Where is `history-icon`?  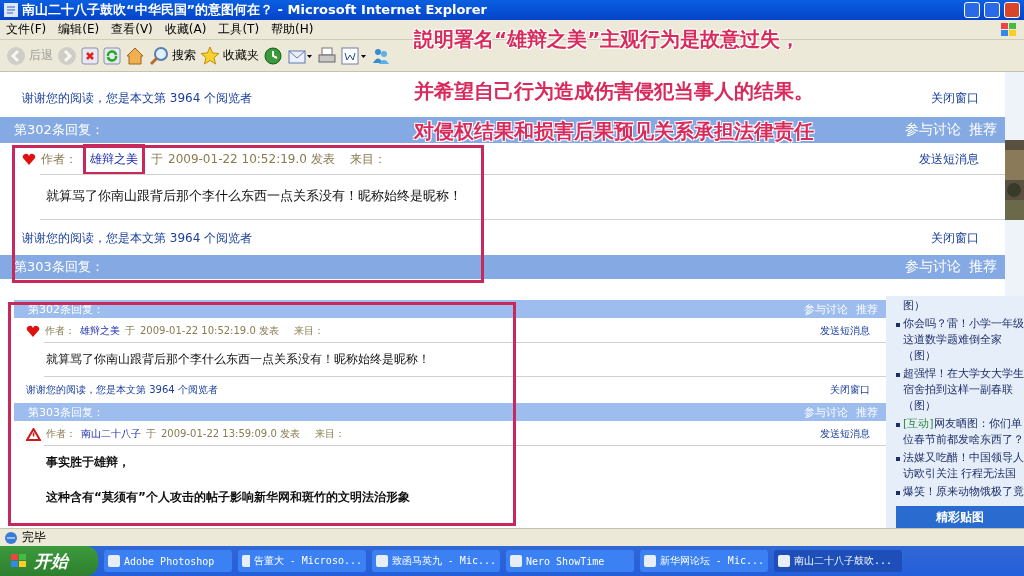 history-icon is located at coordinates (273, 55).